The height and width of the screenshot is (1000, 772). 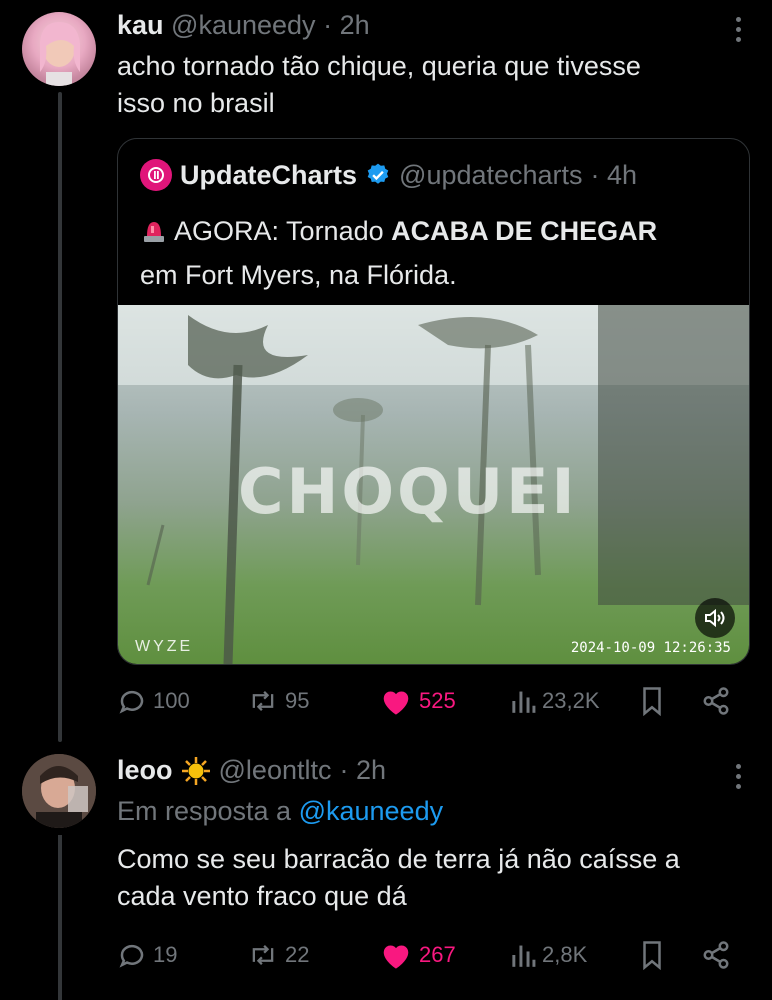 I want to click on display-name: leoo, so click(x=145, y=770).